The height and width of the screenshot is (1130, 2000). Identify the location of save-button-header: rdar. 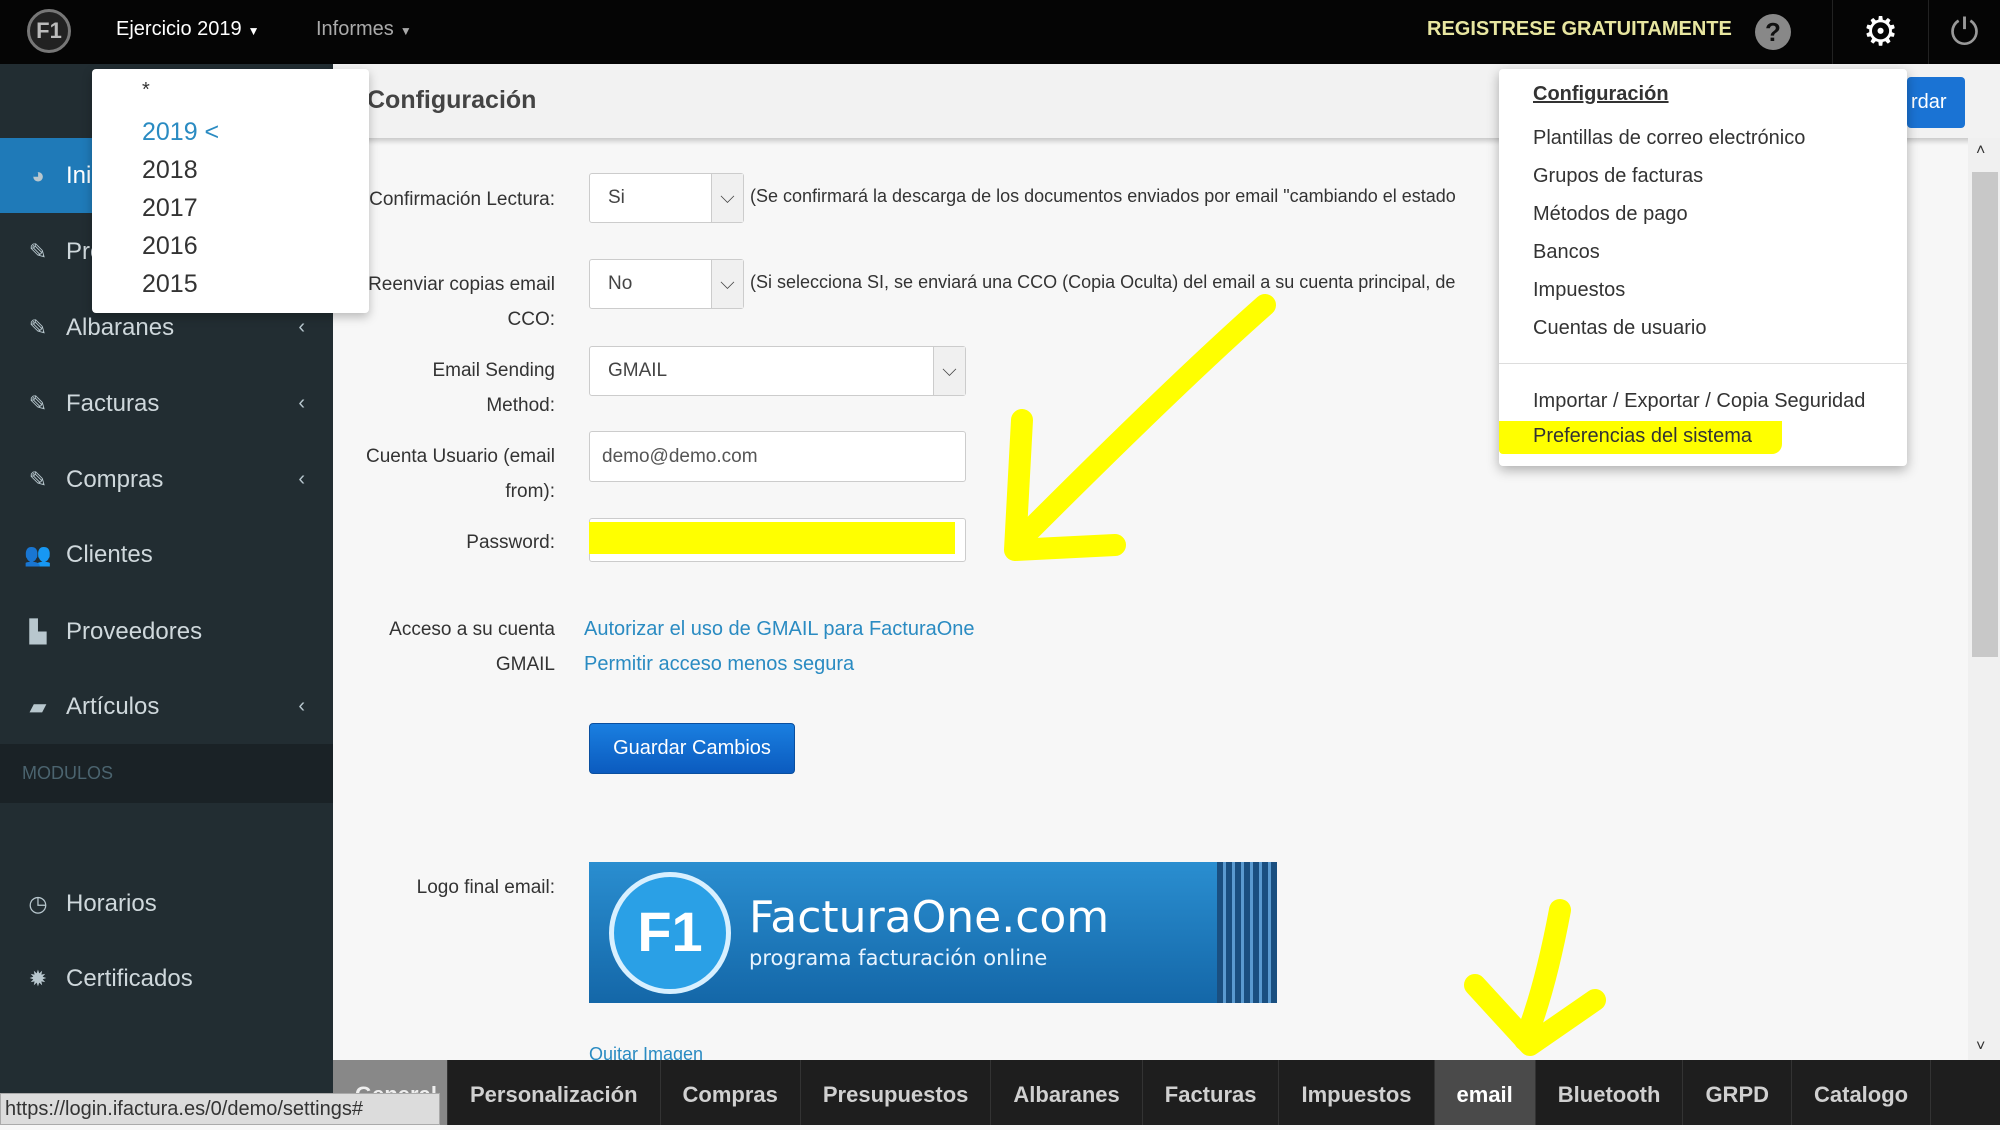
(1936, 102).